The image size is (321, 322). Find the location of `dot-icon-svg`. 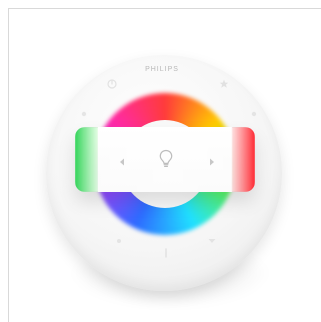

dot-icon-svg is located at coordinates (119, 241).